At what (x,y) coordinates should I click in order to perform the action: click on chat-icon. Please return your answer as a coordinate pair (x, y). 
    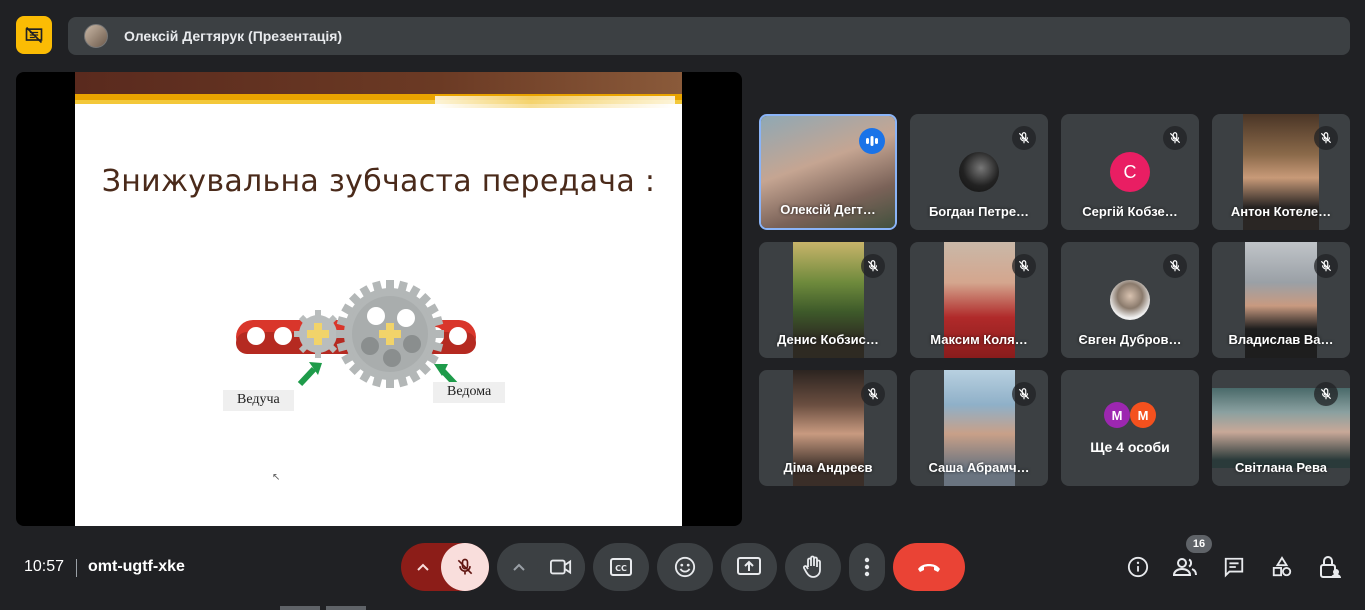
    Looking at the image, I should click on (1234, 567).